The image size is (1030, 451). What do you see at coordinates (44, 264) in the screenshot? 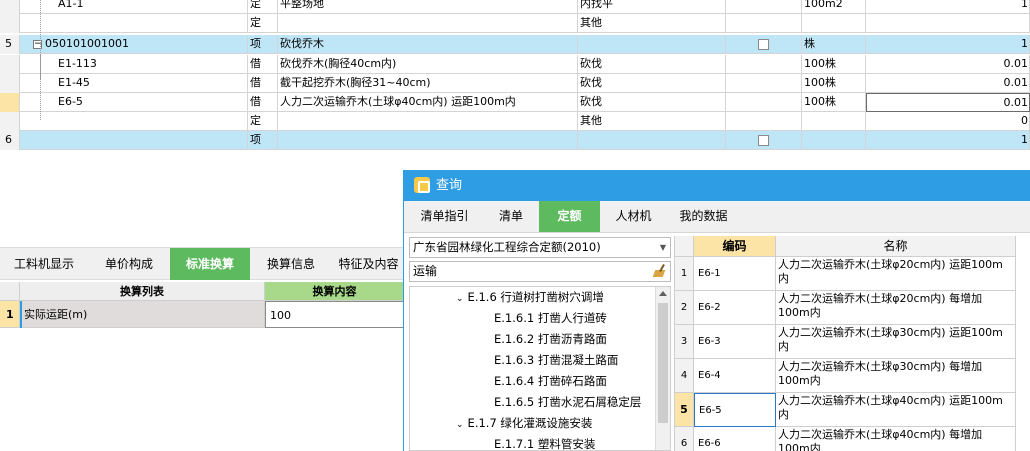
I see `detail-tab: 工料机显示` at bounding box center [44, 264].